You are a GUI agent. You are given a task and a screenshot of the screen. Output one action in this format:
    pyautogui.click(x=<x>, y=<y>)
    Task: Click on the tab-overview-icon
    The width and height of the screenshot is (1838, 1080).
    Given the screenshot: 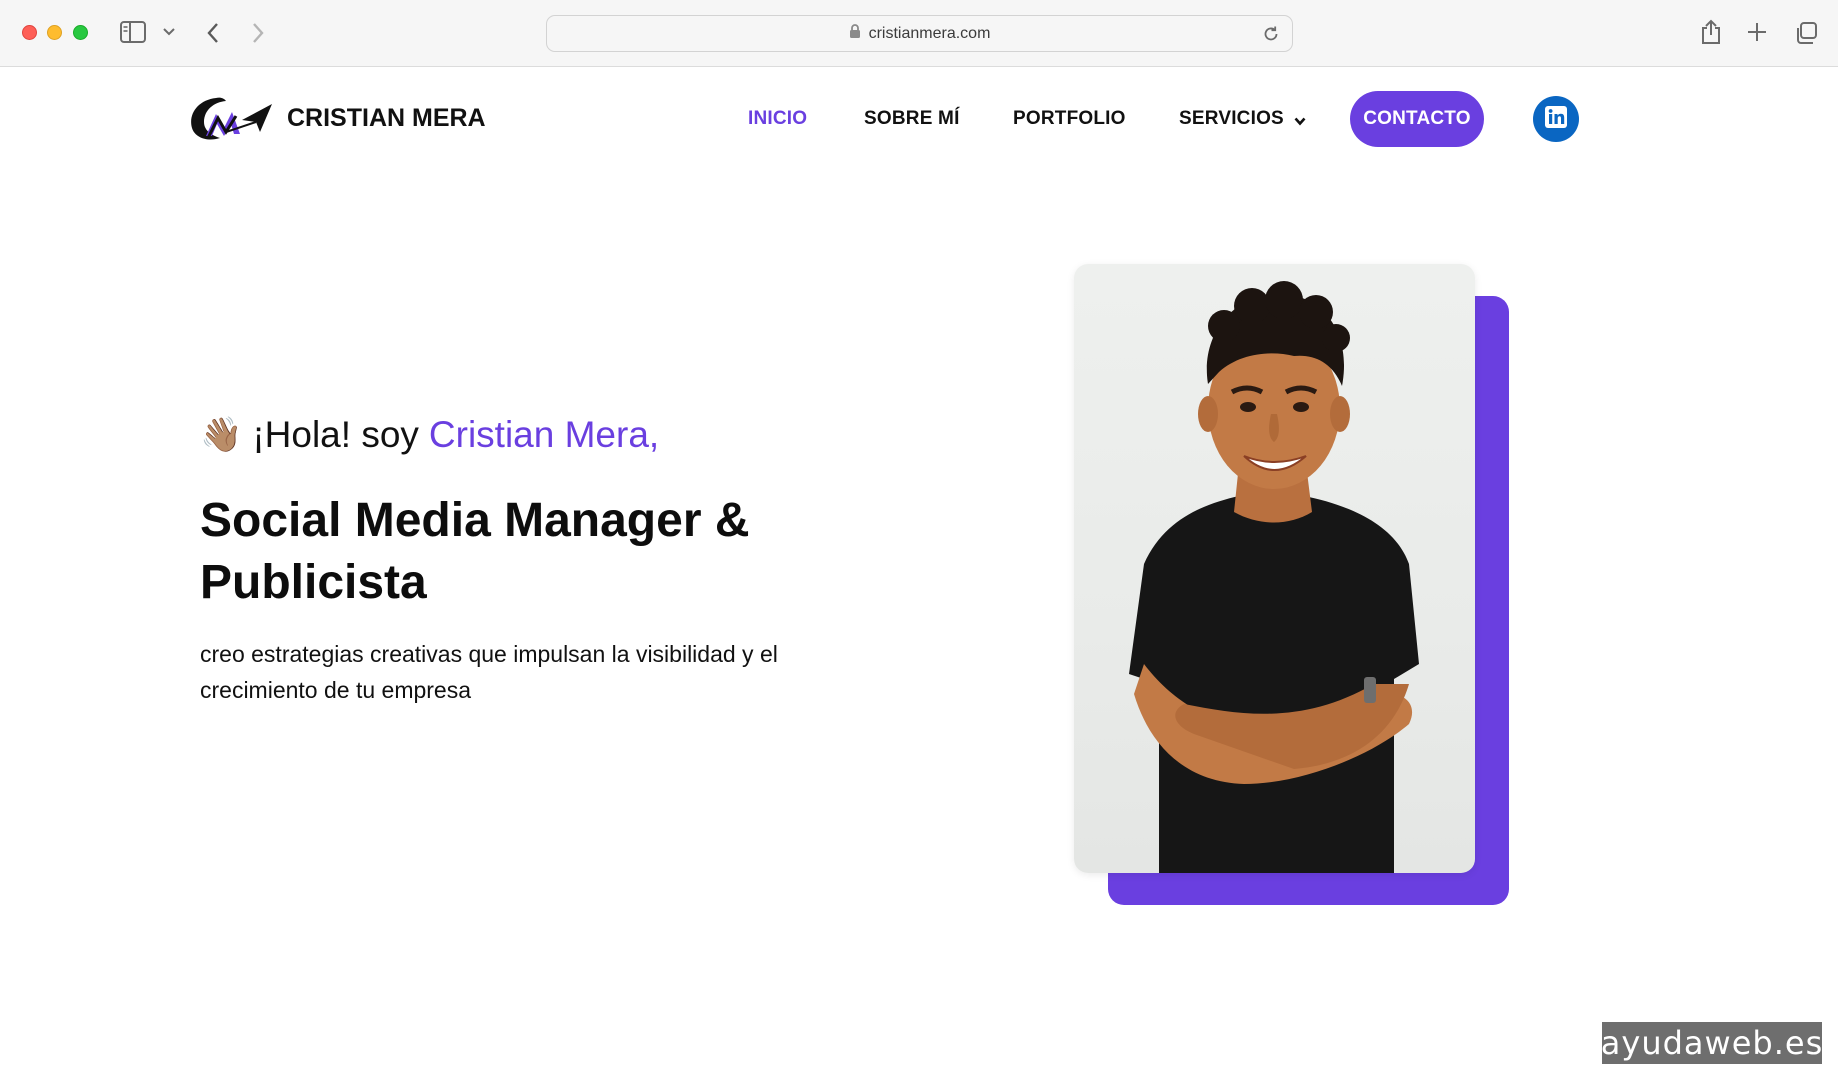 What is the action you would take?
    pyautogui.click(x=1806, y=33)
    